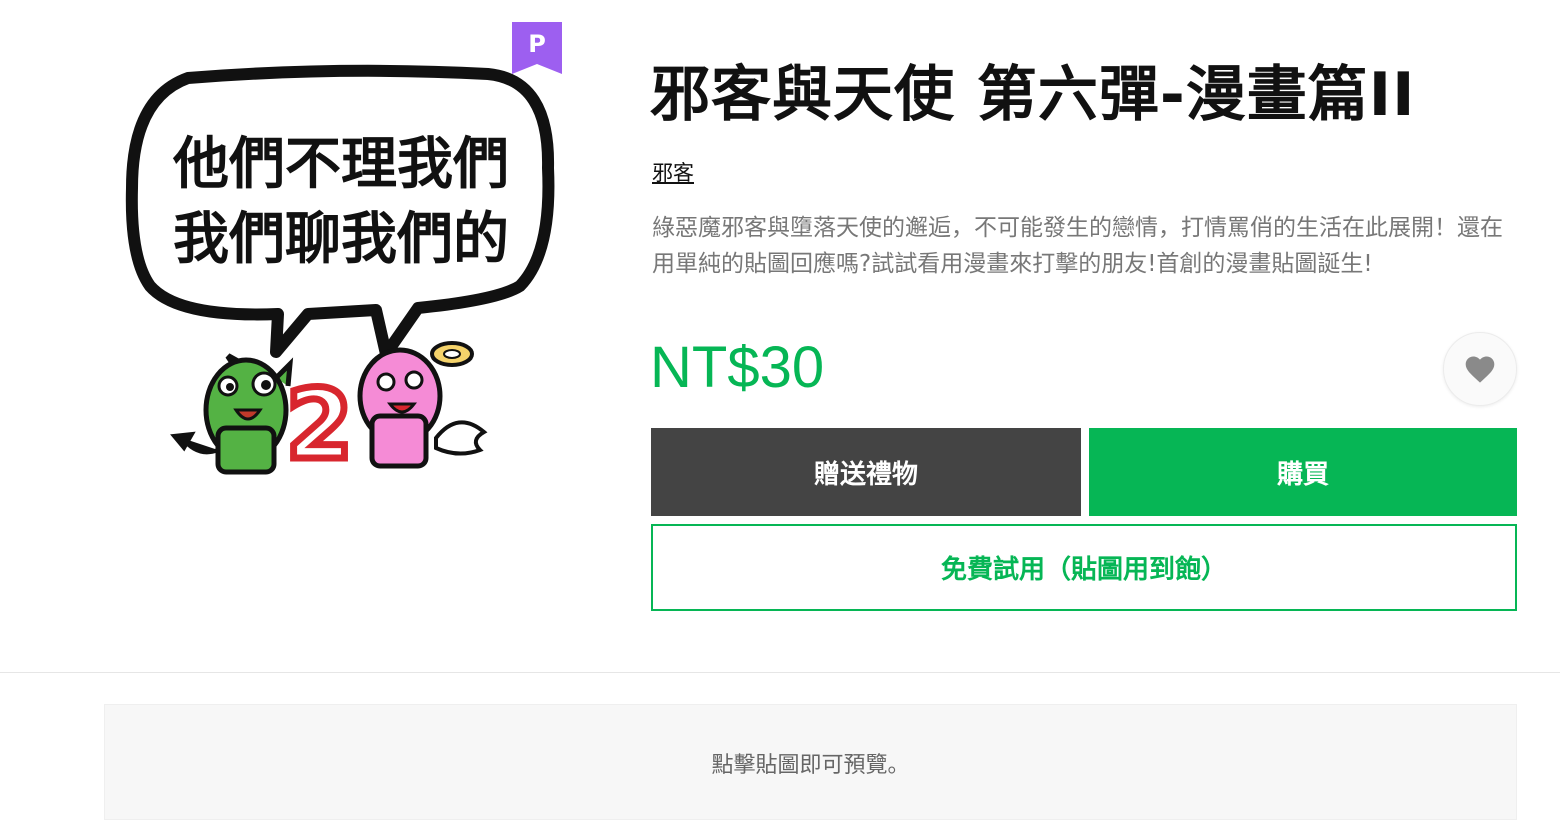  What do you see at coordinates (866, 472) in the screenshot?
I see `gift-button: 贈送禮物` at bounding box center [866, 472].